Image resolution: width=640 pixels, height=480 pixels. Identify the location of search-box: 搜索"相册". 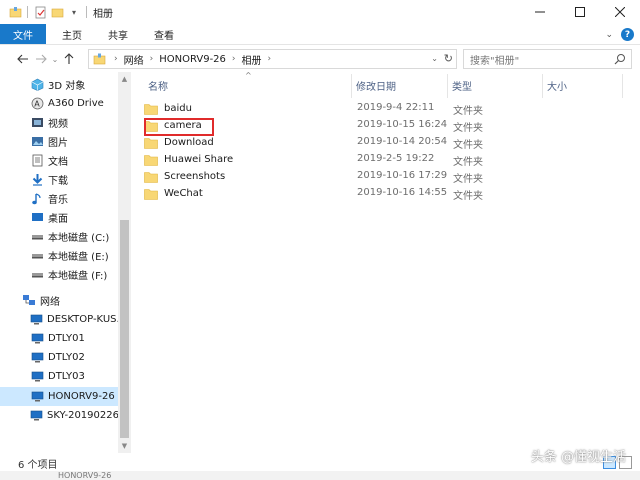
(547, 59).